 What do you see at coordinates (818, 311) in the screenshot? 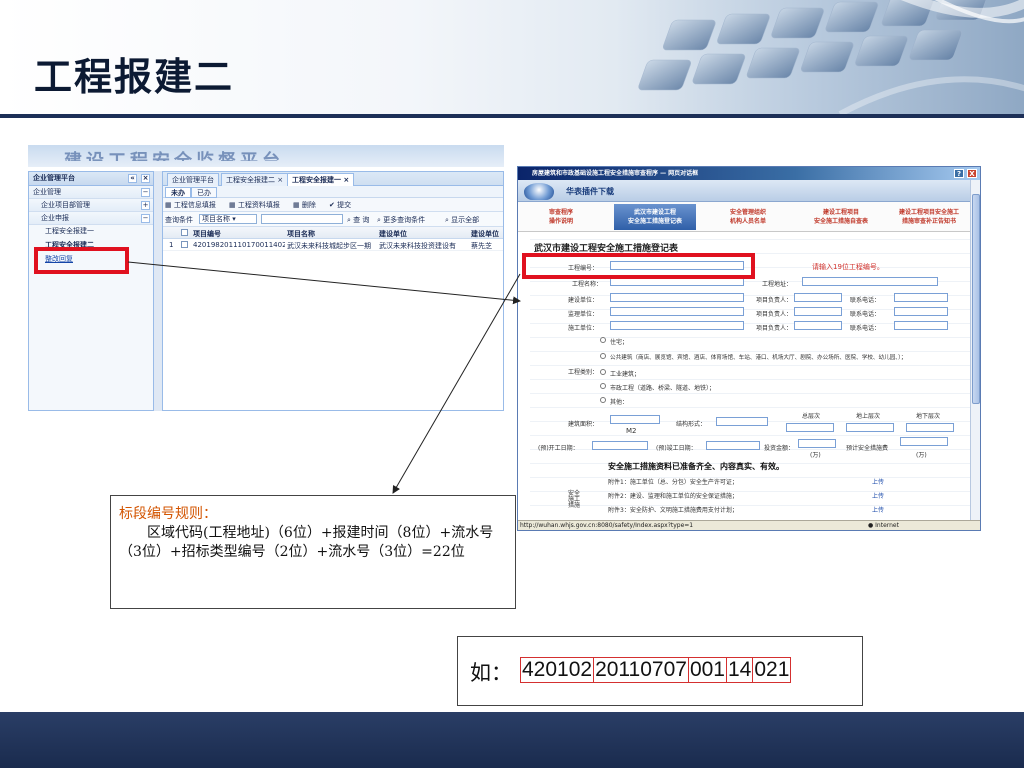
I see `supervisor-person-input` at bounding box center [818, 311].